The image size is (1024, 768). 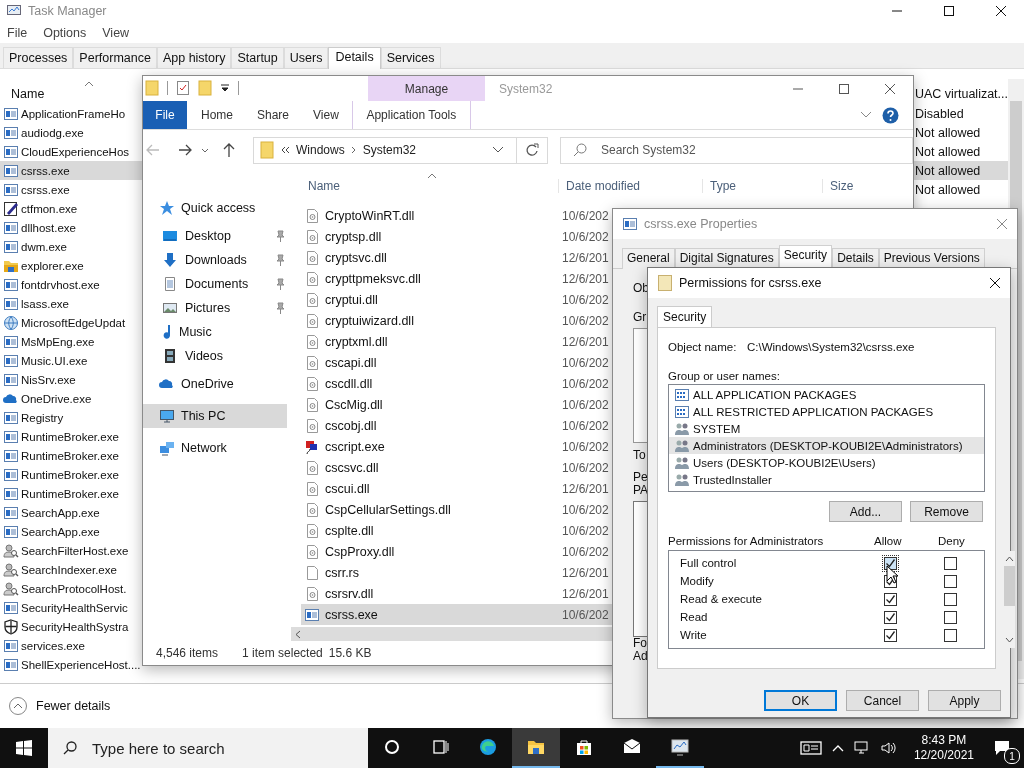 I want to click on monitor-chart-icon, so click(x=680, y=747).